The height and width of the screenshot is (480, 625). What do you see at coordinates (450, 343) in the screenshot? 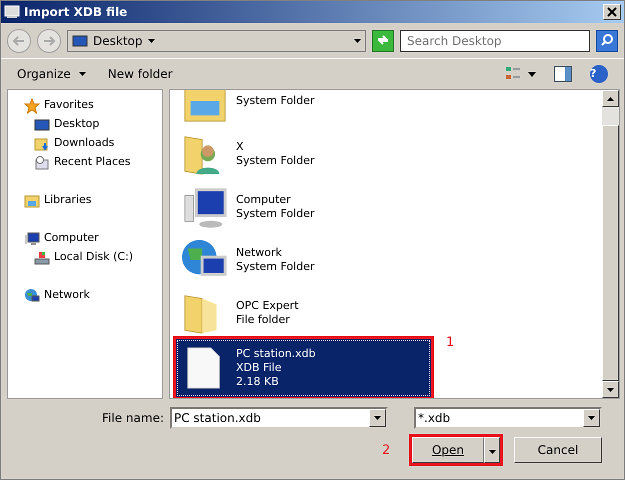
I see `callout-number: 1` at bounding box center [450, 343].